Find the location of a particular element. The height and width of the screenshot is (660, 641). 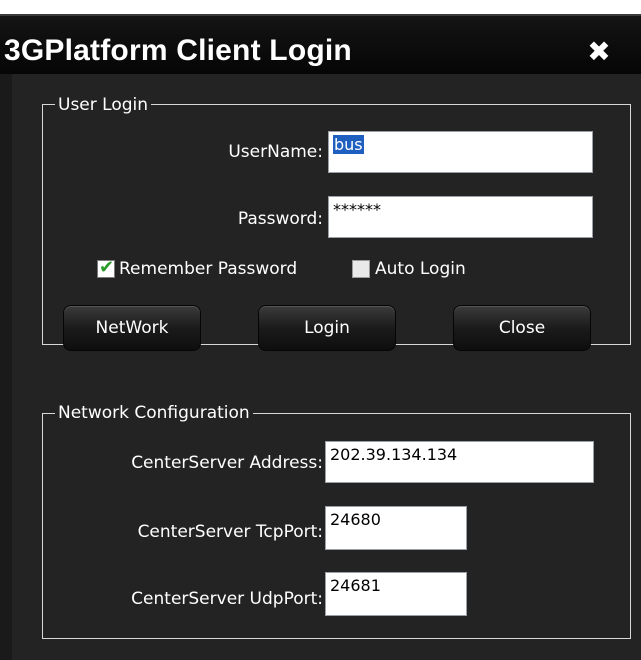

network-config-legend: Network Configuration is located at coordinates (154, 413).